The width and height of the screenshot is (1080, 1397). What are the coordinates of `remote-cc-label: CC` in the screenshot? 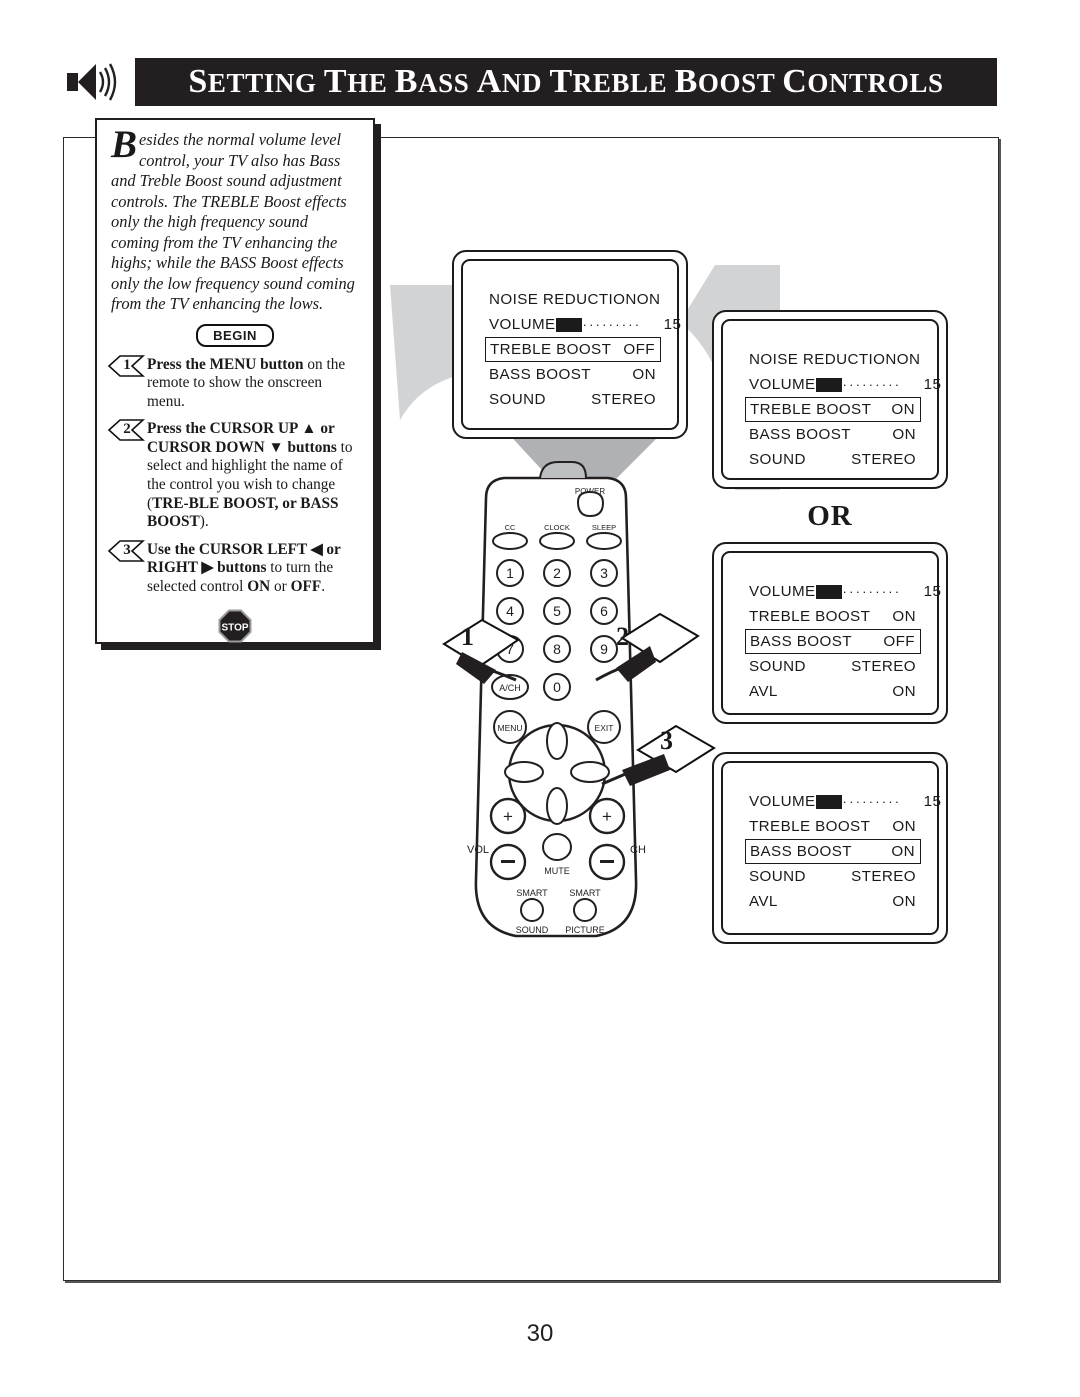 It's located at (510, 527).